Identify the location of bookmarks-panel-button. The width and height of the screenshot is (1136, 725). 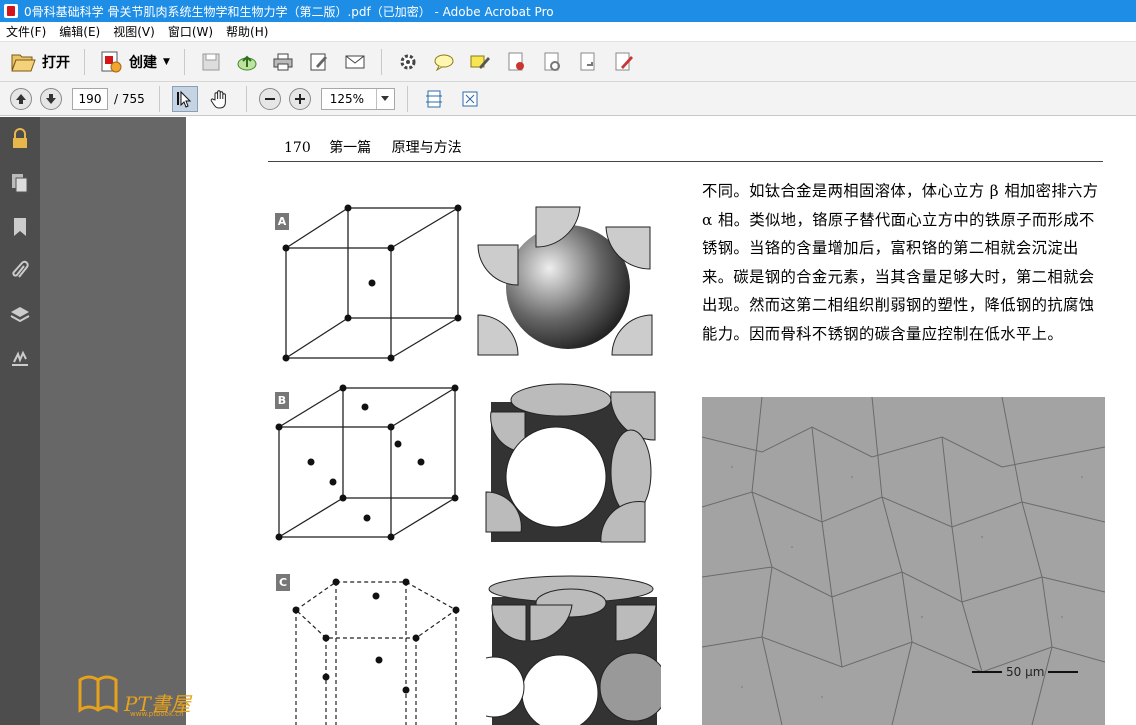
(20, 227).